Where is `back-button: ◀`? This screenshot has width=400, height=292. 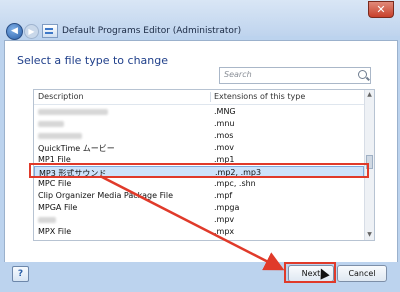
back-button: ◀ is located at coordinates (14, 31).